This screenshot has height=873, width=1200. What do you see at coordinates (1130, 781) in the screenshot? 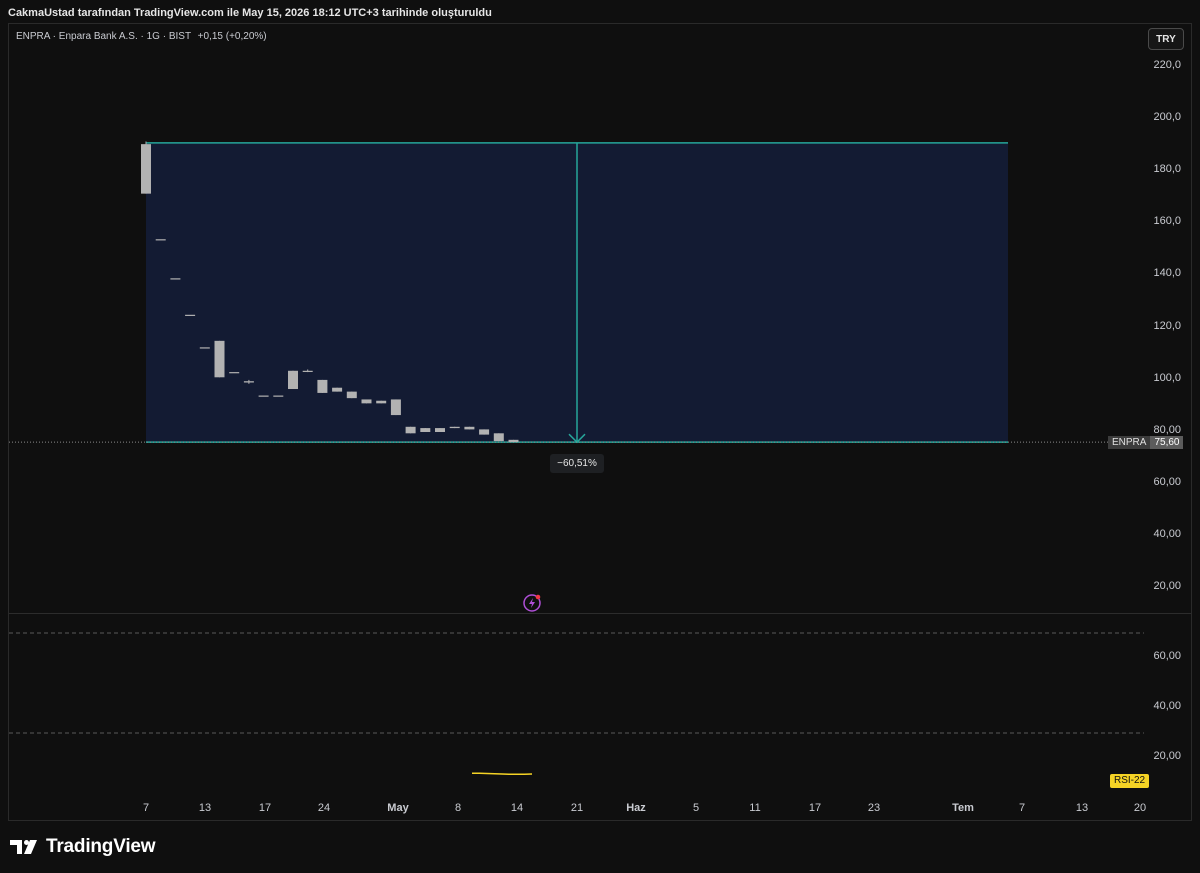
I see `rsi-indicator-badge: RSI-22` at bounding box center [1130, 781].